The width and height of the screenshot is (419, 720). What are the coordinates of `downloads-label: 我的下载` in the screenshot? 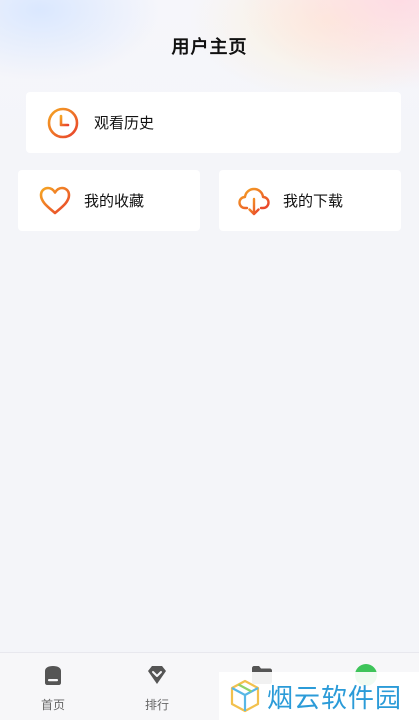 It's located at (313, 201).